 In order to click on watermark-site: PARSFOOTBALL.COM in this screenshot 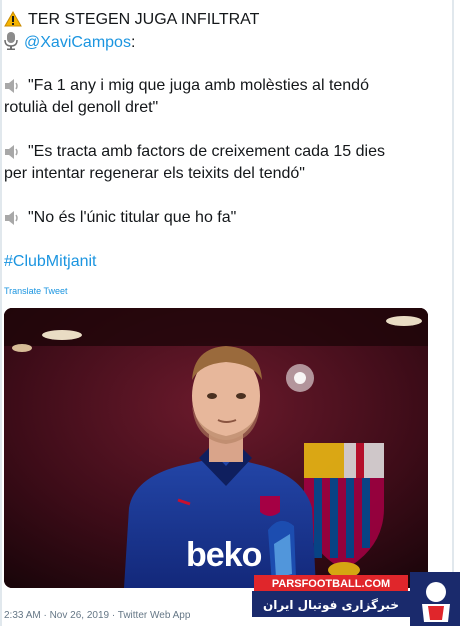, I will do `click(331, 584)`.